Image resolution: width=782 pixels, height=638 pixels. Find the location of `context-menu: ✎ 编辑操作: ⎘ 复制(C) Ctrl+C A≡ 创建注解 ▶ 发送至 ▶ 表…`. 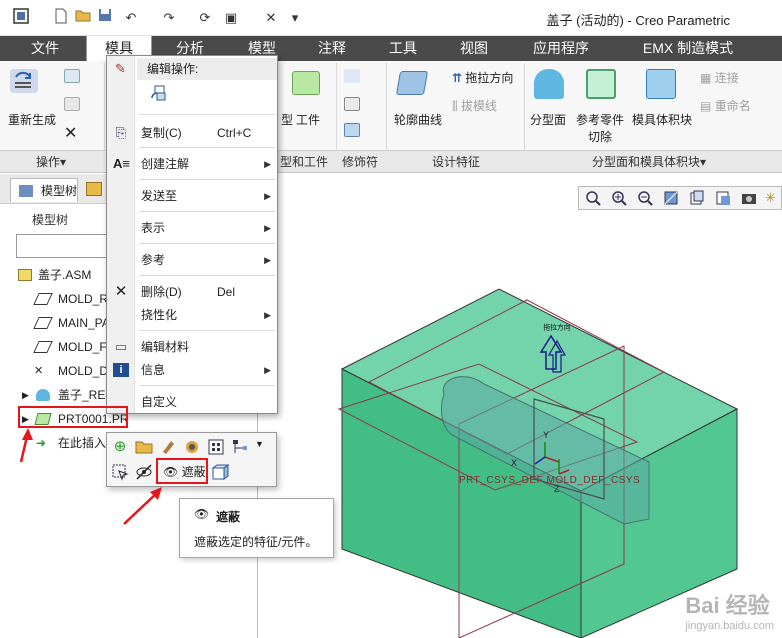

context-menu: ✎ 编辑操作: ⎘ 复制(C) Ctrl+C A≡ 创建注解 ▶ 发送至 ▶ 表… is located at coordinates (192, 234).